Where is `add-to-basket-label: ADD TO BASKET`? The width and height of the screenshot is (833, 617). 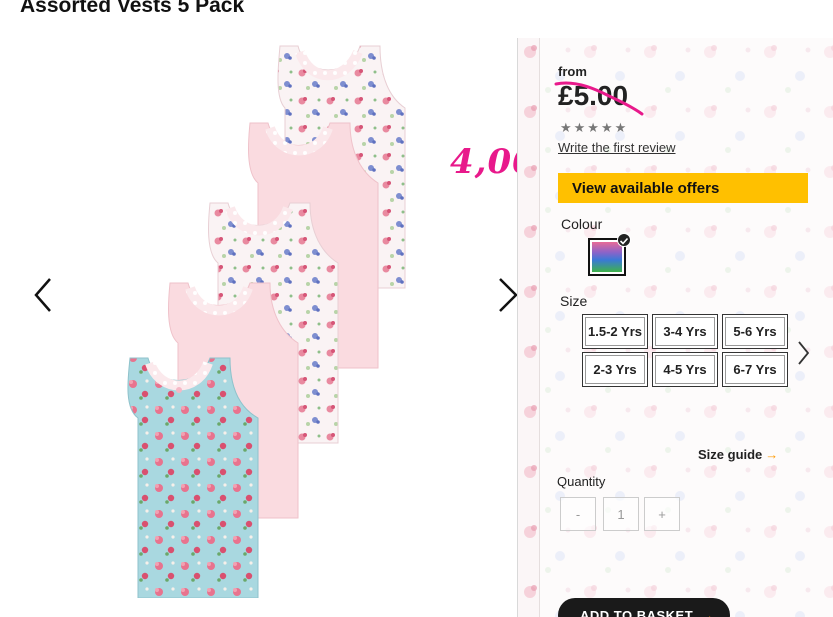
add-to-basket-label: ADD TO BASKET is located at coordinates (637, 612).